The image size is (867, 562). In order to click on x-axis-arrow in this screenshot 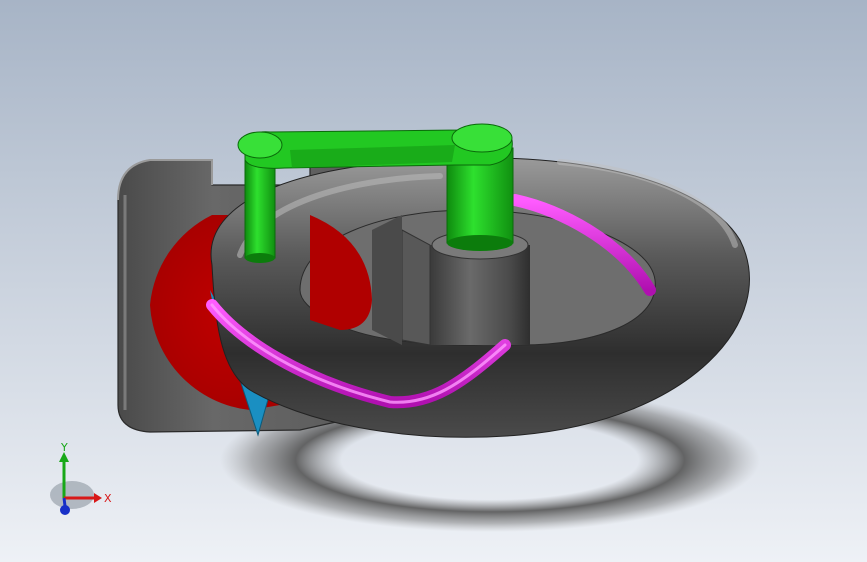, I will do `click(98, 498)`.